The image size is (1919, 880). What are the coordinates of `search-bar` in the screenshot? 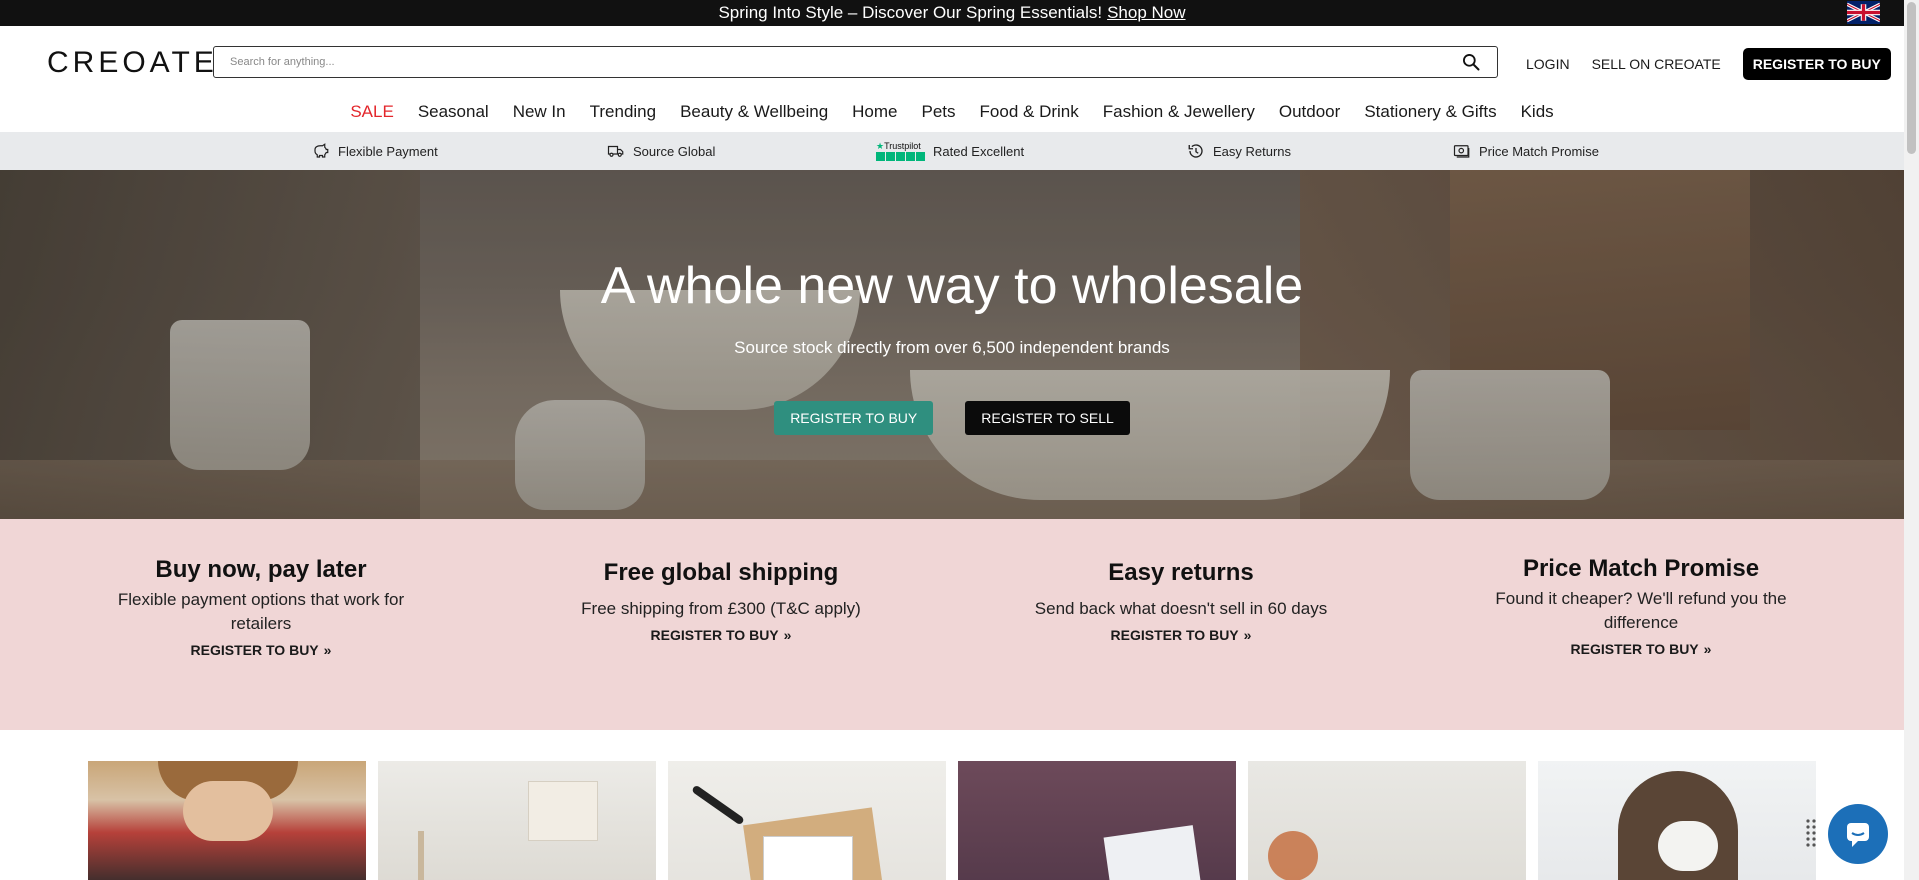 It's located at (855, 62).